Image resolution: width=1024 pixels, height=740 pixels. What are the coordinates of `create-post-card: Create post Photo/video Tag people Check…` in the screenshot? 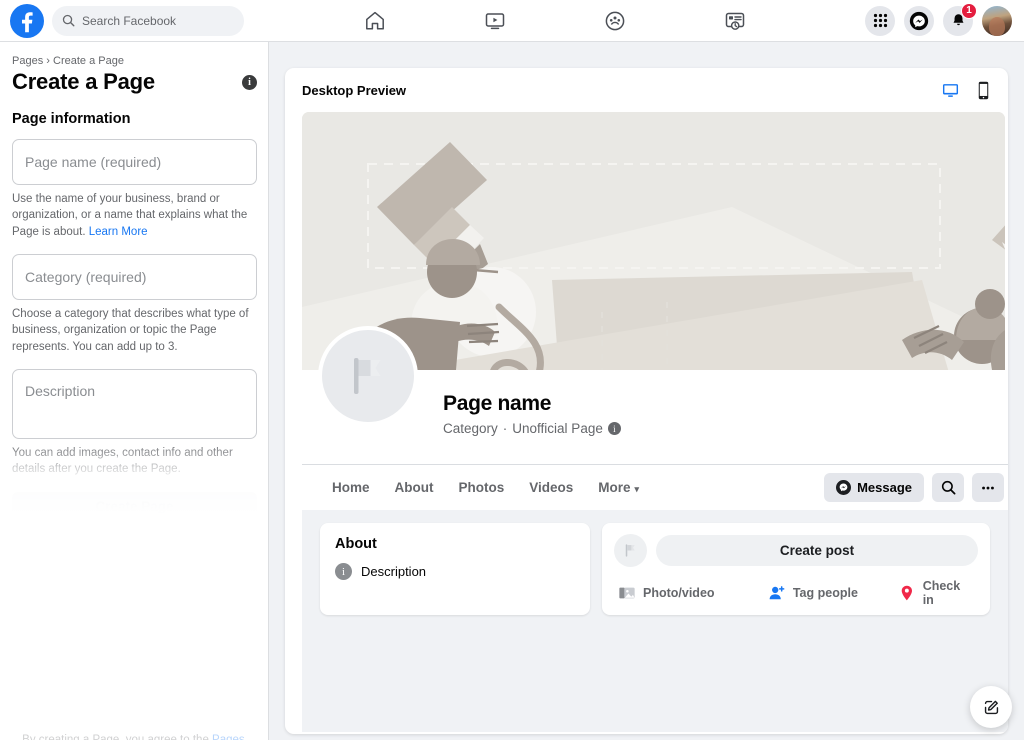 It's located at (796, 569).